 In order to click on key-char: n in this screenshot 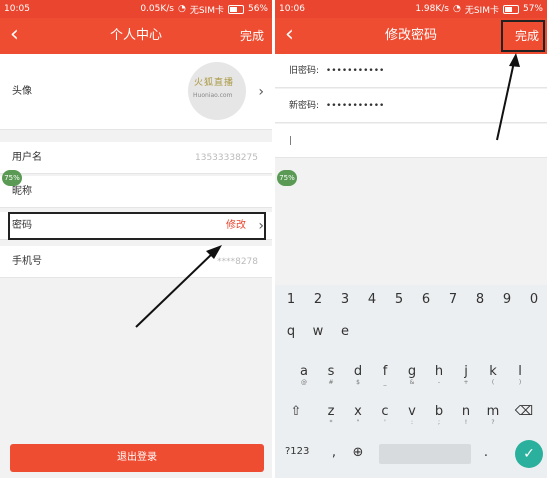, I will do `click(466, 411)`.